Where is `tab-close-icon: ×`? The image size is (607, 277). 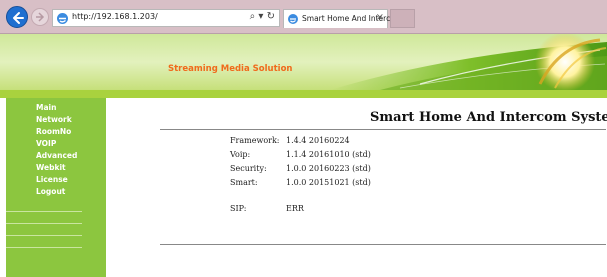 tab-close-icon: × is located at coordinates (380, 17).